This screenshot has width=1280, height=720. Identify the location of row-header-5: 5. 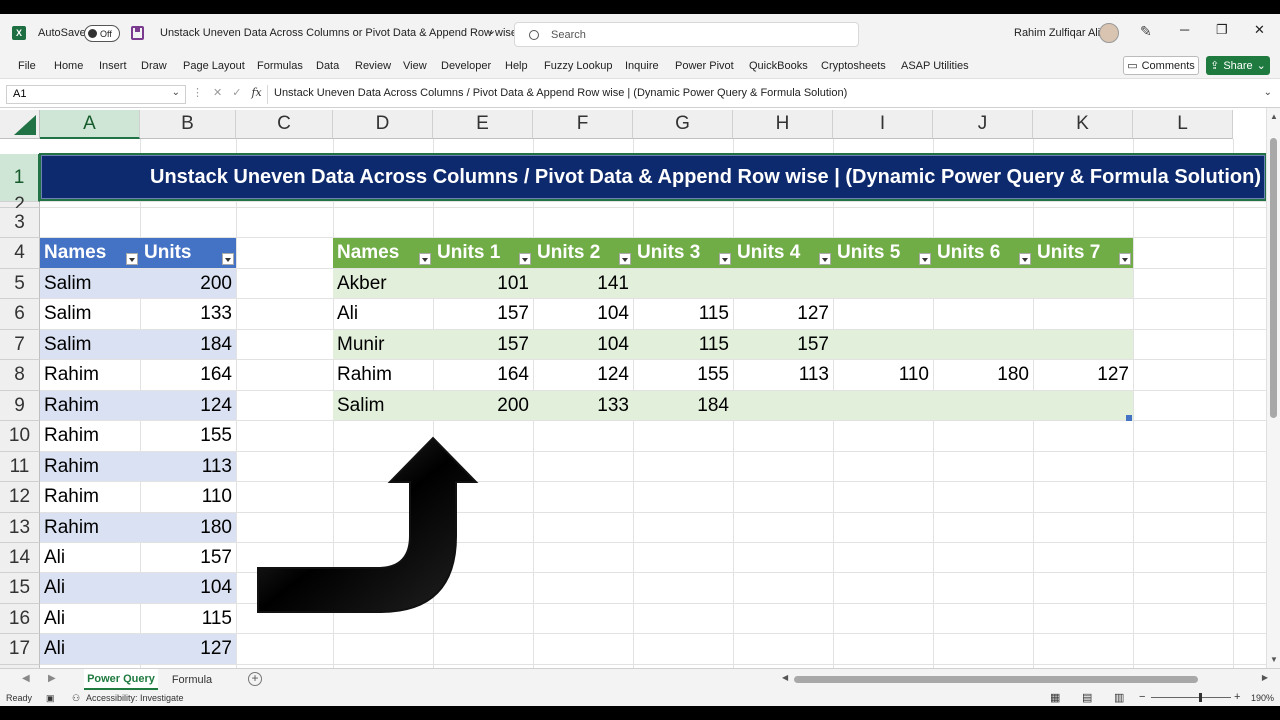
(20, 284).